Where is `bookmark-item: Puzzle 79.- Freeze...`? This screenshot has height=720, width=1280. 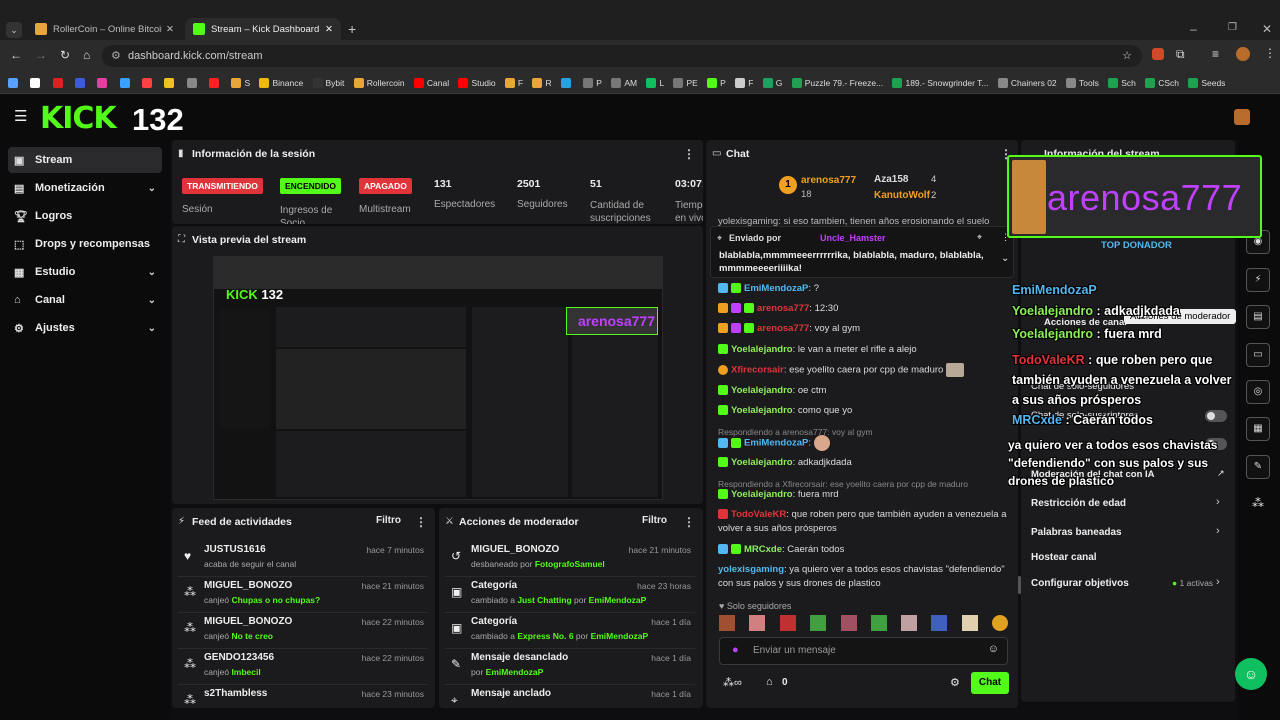 bookmark-item: Puzzle 79.- Freeze... is located at coordinates (837, 82).